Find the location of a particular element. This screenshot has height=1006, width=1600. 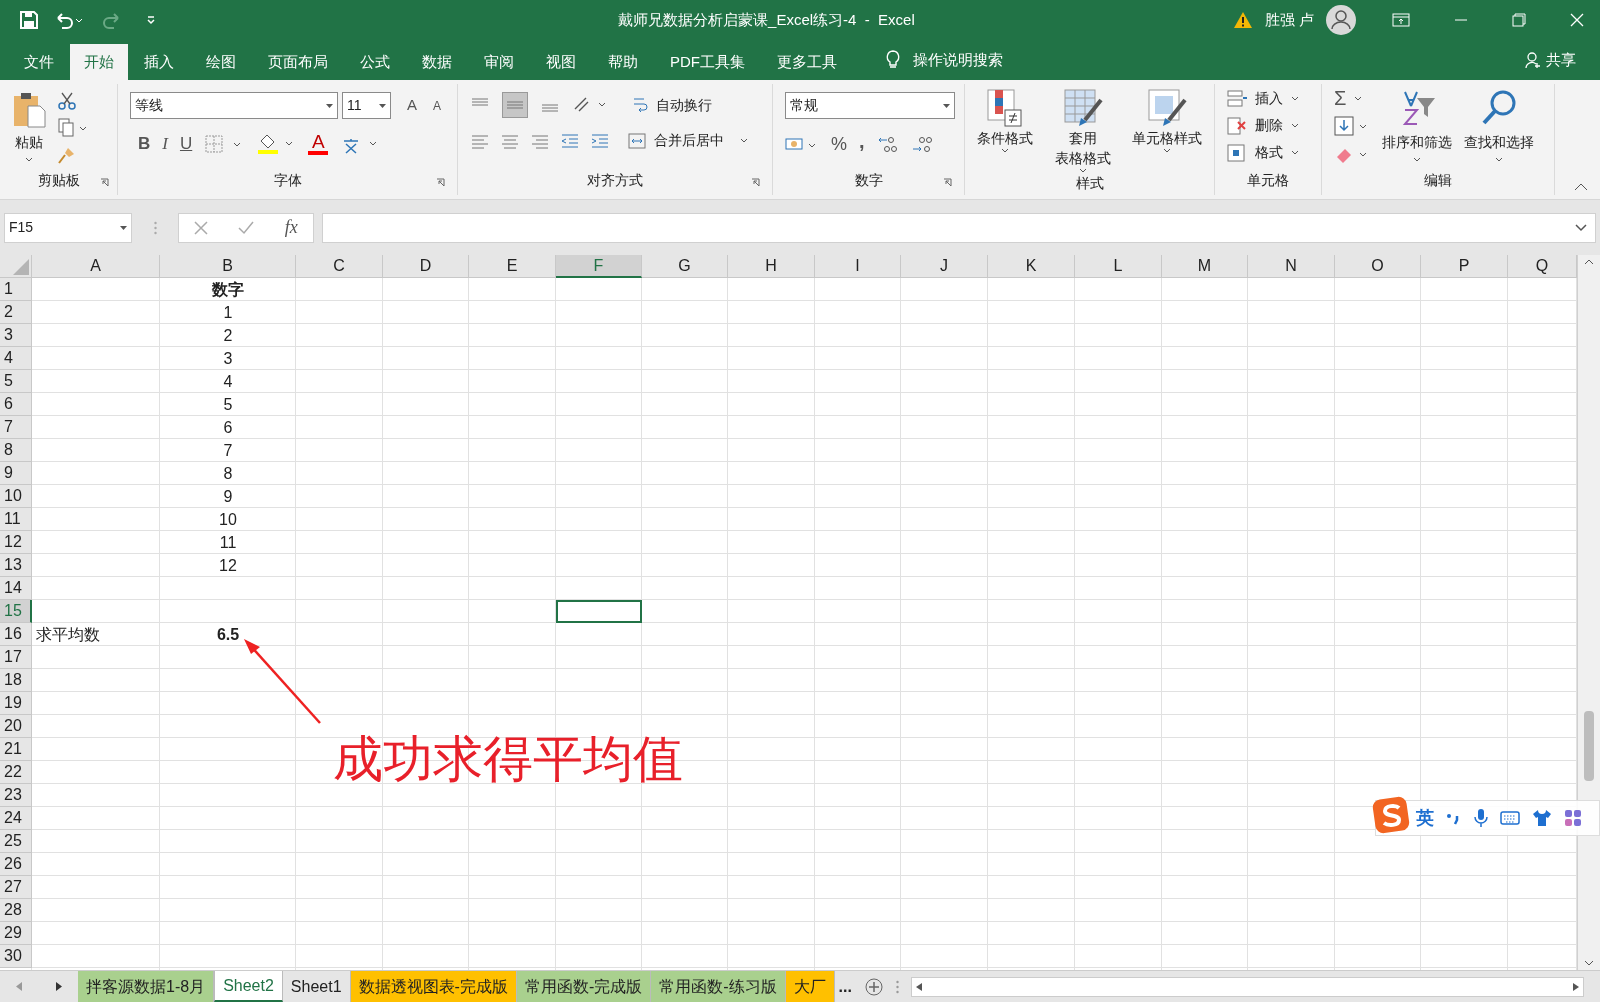

dialog-launcher-icon is located at coordinates (755, 182).